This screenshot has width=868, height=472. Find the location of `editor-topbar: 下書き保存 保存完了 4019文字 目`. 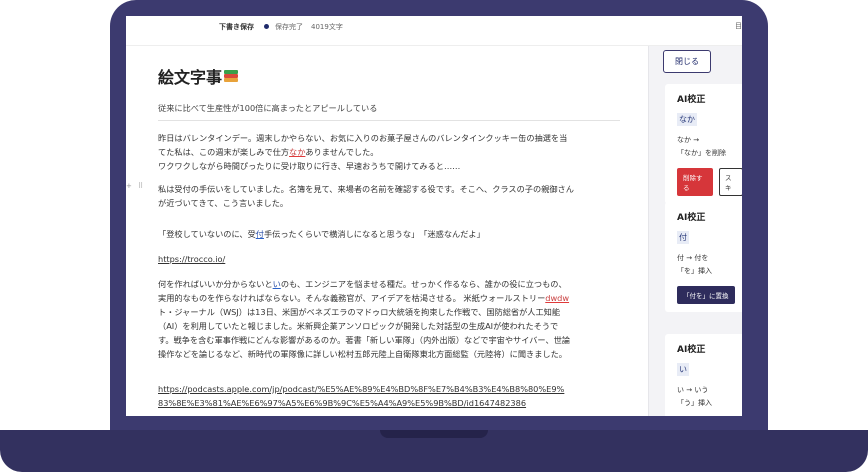

editor-topbar: 下書き保存 保存完了 4019文字 目 is located at coordinates (434, 31).